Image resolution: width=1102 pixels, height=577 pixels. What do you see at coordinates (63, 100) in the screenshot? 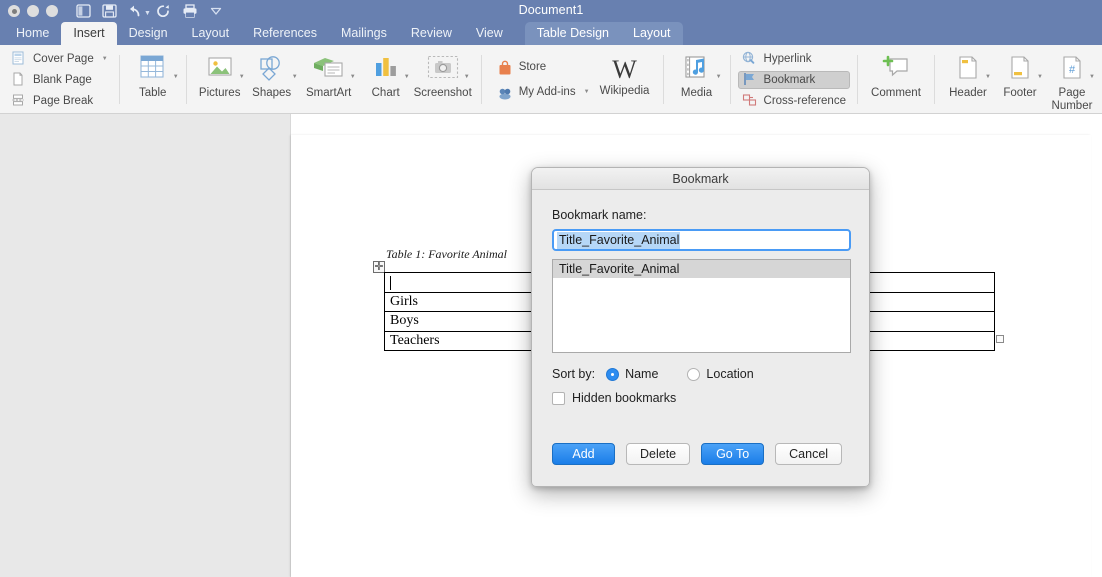
I see `page-break-label: Page Break` at bounding box center [63, 100].